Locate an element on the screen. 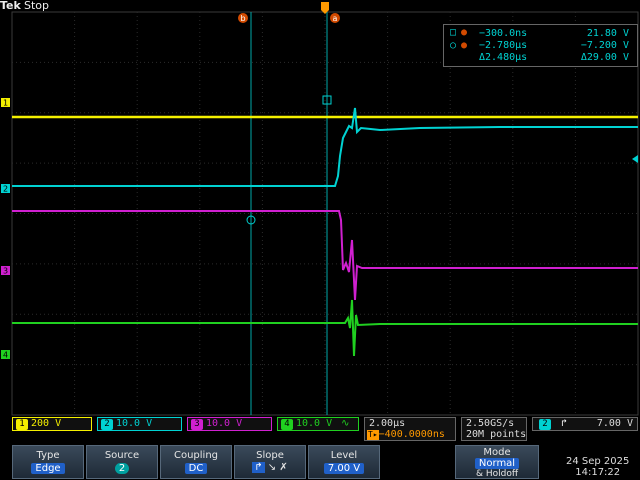 The height and width of the screenshot is (480, 640). menu-type-value: Edge is located at coordinates (48, 468).